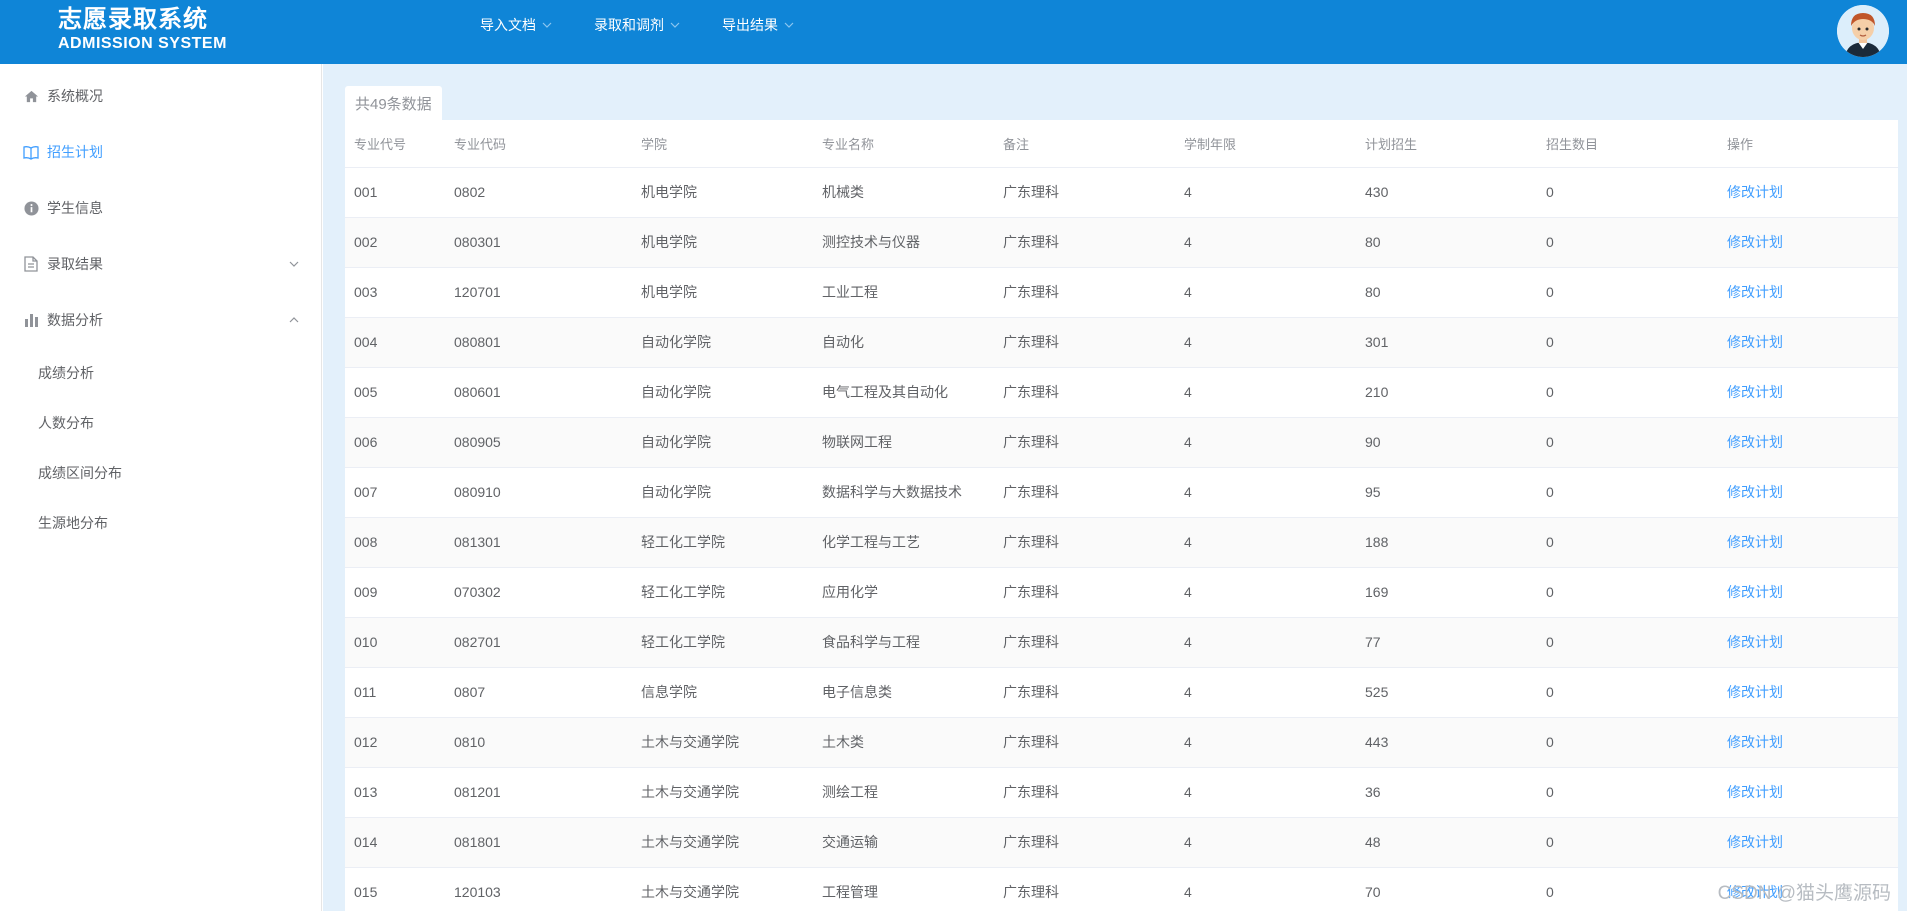 This screenshot has height=911, width=1907. Describe the element at coordinates (160, 152) in the screenshot. I see `sidebar-item-enrollment-plan: 招生计划` at that location.